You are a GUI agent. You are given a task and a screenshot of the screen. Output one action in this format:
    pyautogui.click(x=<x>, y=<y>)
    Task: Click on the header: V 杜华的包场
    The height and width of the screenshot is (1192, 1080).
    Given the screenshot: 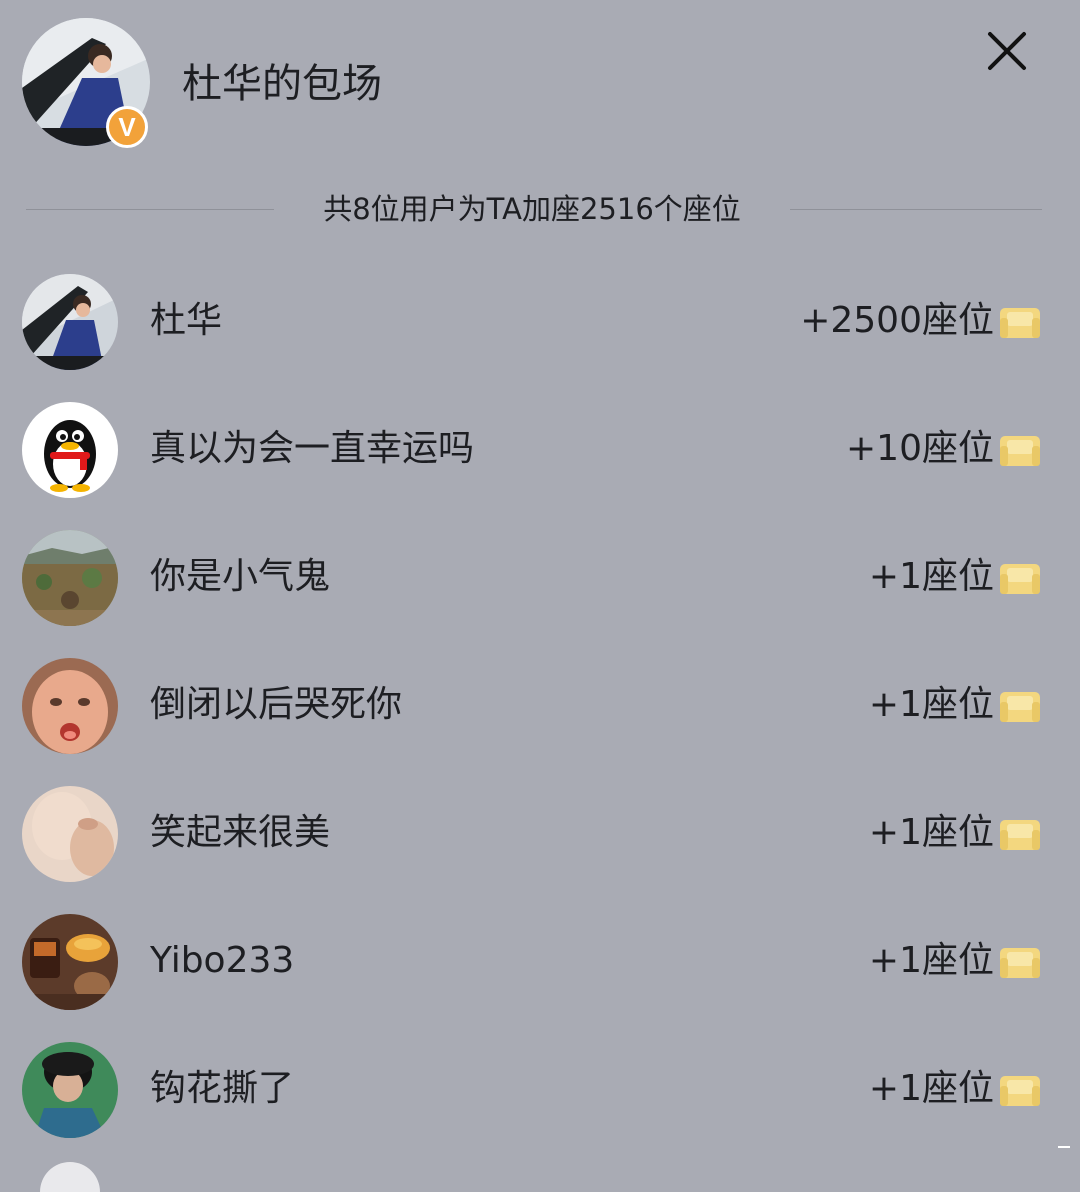 What is the action you would take?
    pyautogui.click(x=540, y=85)
    